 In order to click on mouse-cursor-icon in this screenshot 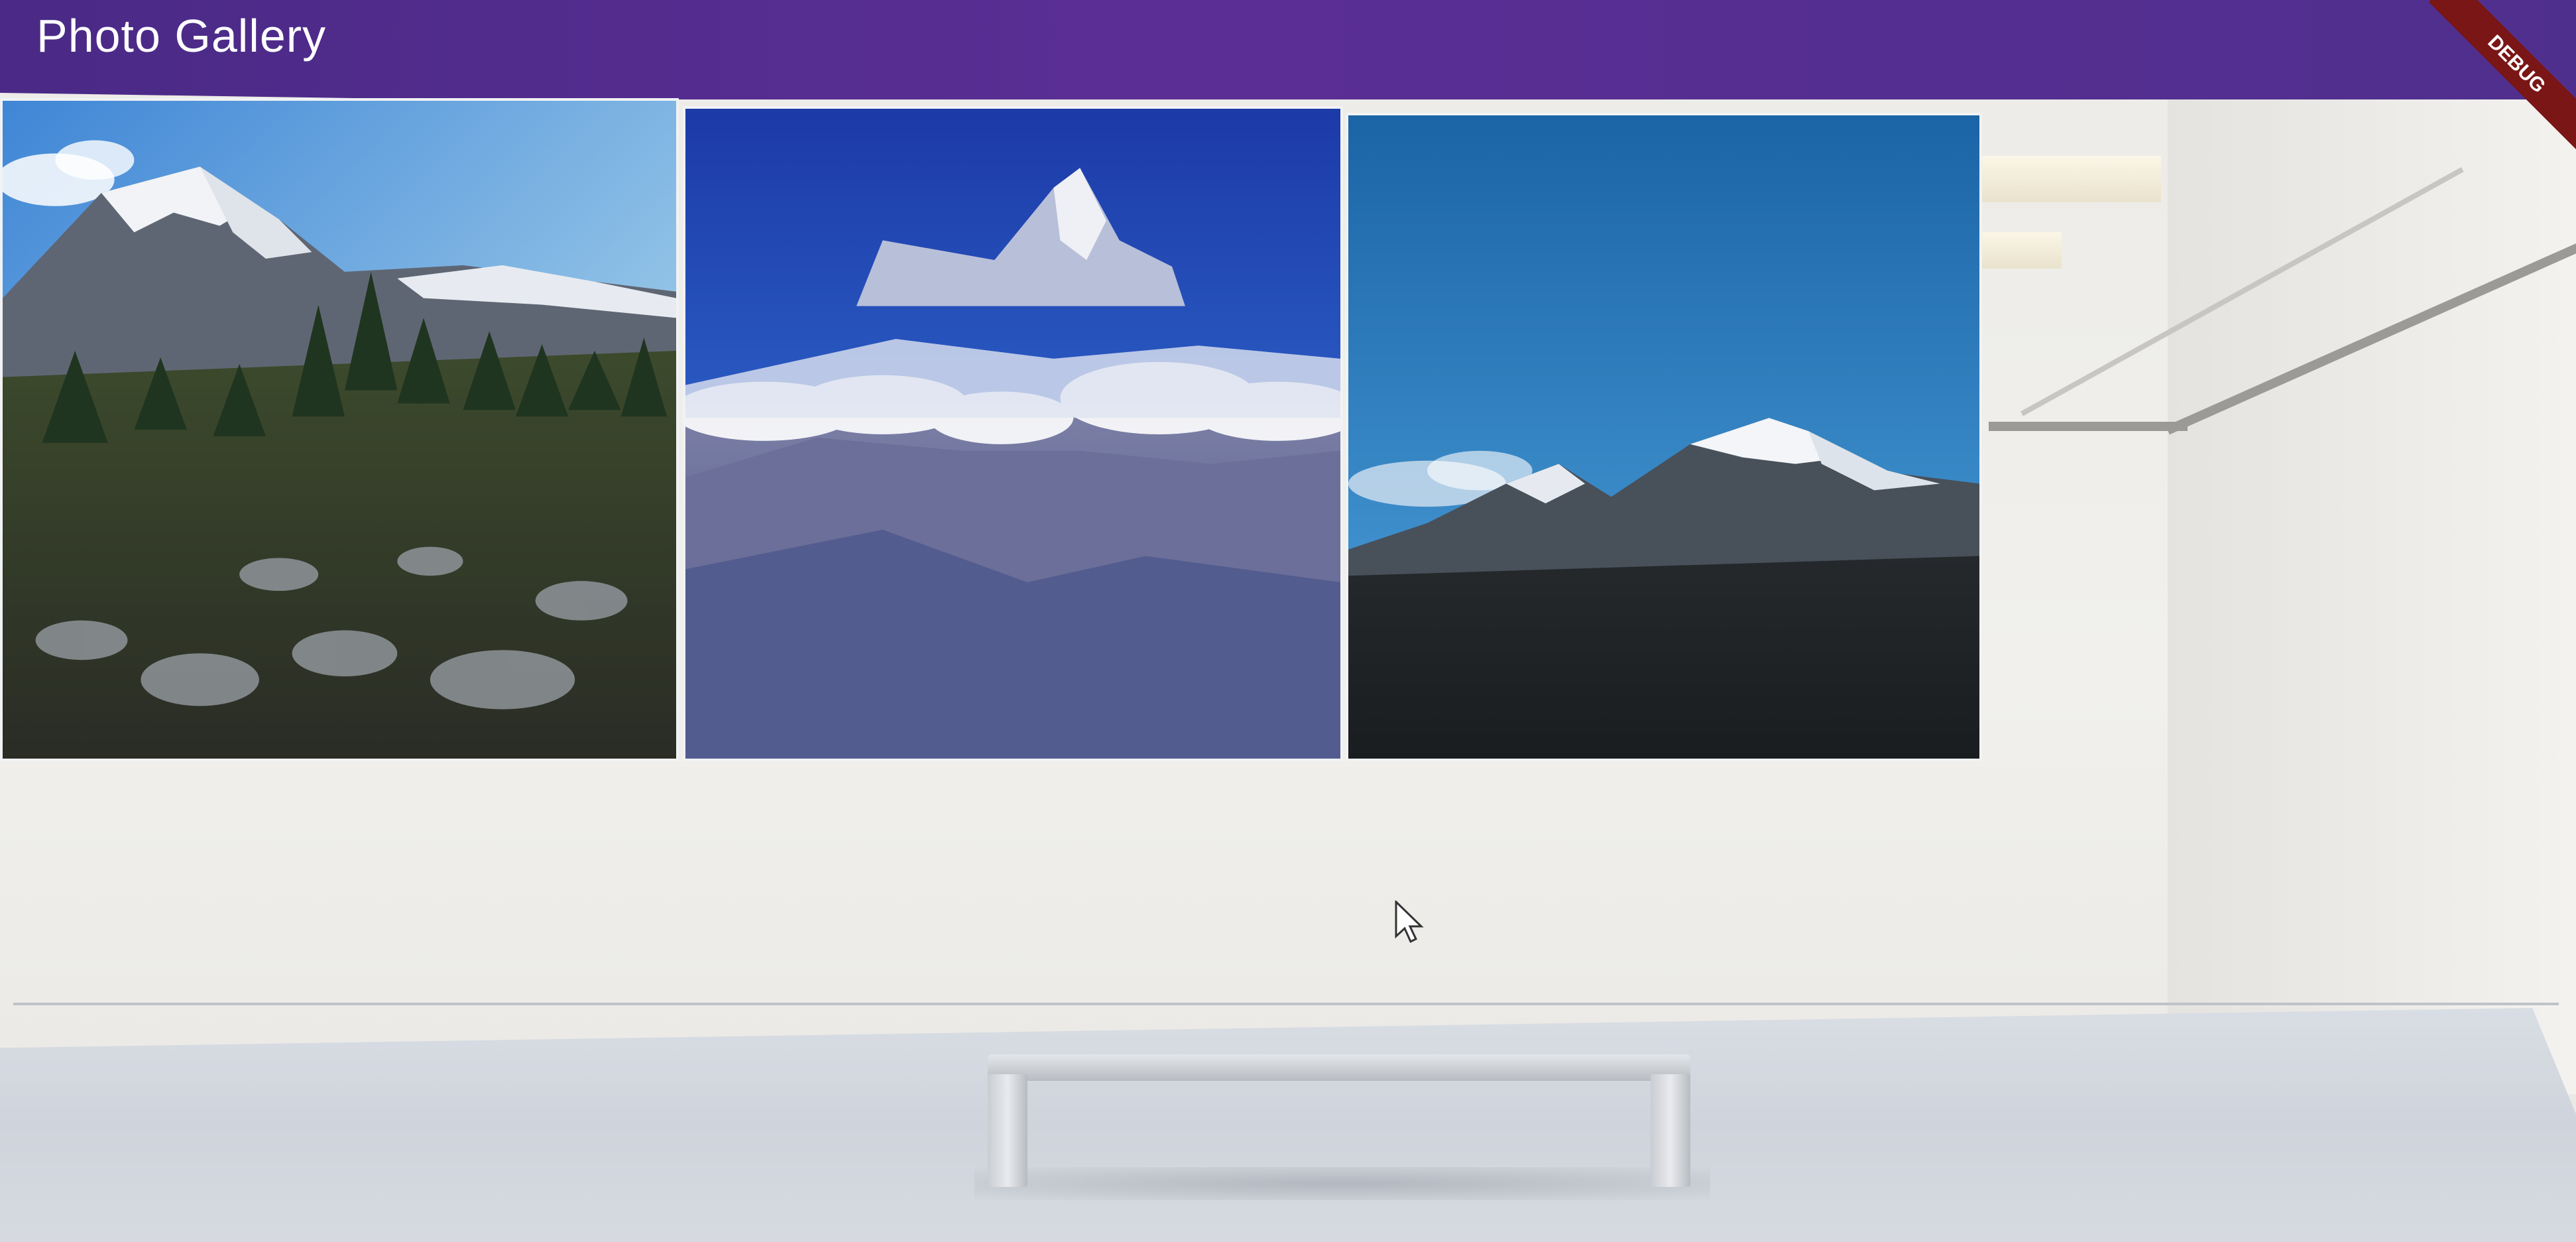, I will do `click(1410, 922)`.